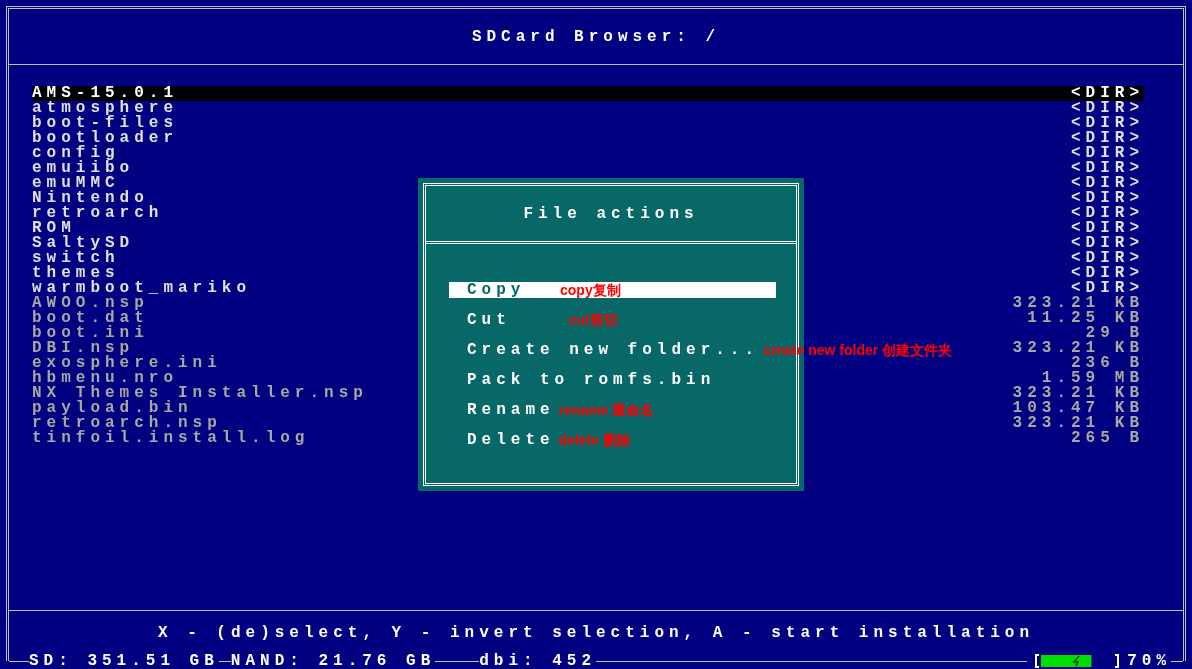  What do you see at coordinates (105, 378) in the screenshot?
I see `file-name: hbmenu.nro` at bounding box center [105, 378].